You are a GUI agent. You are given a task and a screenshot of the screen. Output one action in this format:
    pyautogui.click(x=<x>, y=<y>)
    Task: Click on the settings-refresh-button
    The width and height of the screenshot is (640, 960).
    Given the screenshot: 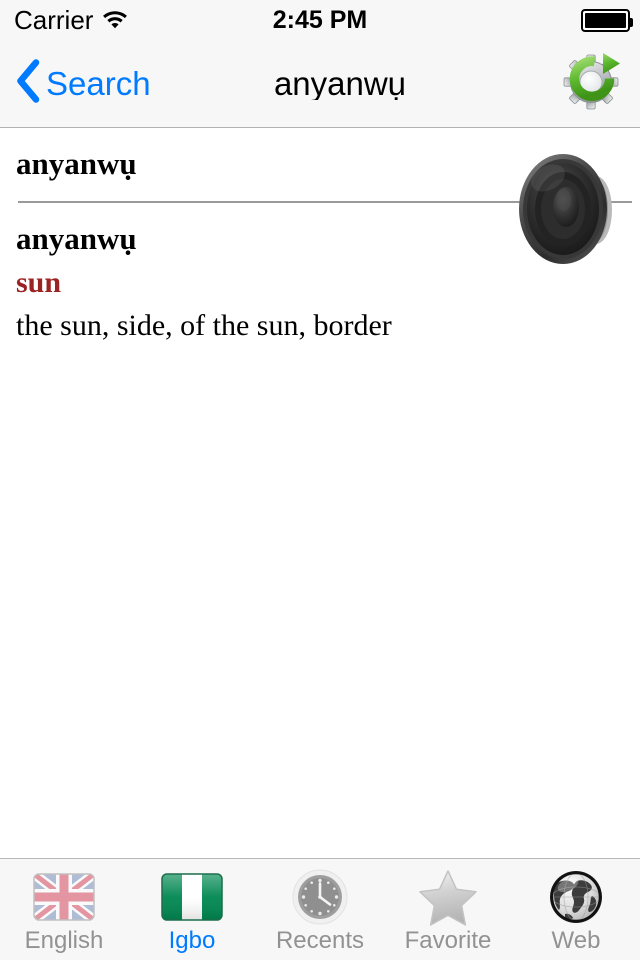 What is the action you would take?
    pyautogui.click(x=593, y=84)
    